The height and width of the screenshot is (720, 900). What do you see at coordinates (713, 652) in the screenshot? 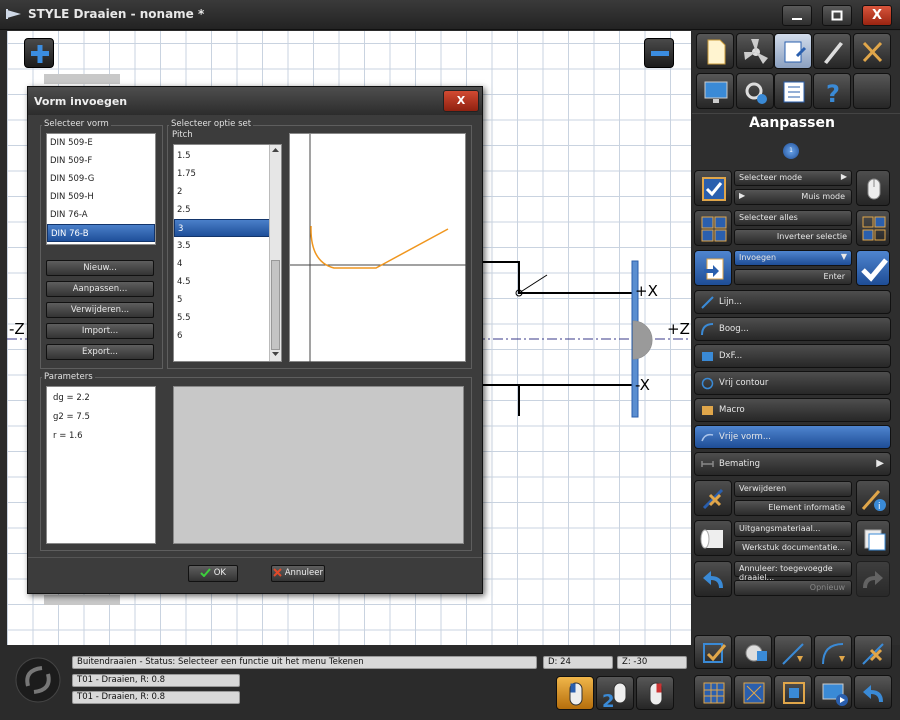
I see `bottom-tool-check-frame` at bounding box center [713, 652].